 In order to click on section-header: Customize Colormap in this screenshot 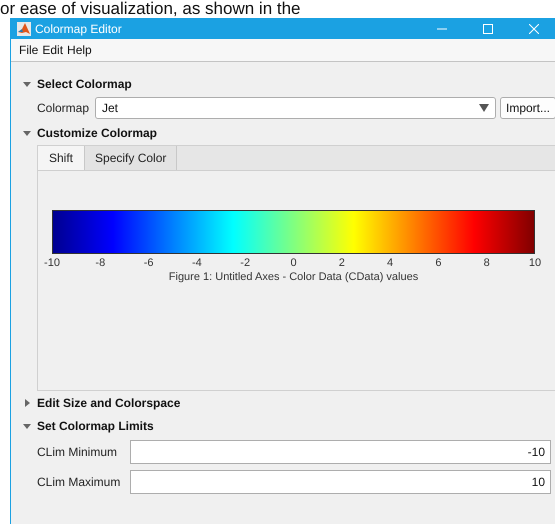, I will do `click(97, 133)`.